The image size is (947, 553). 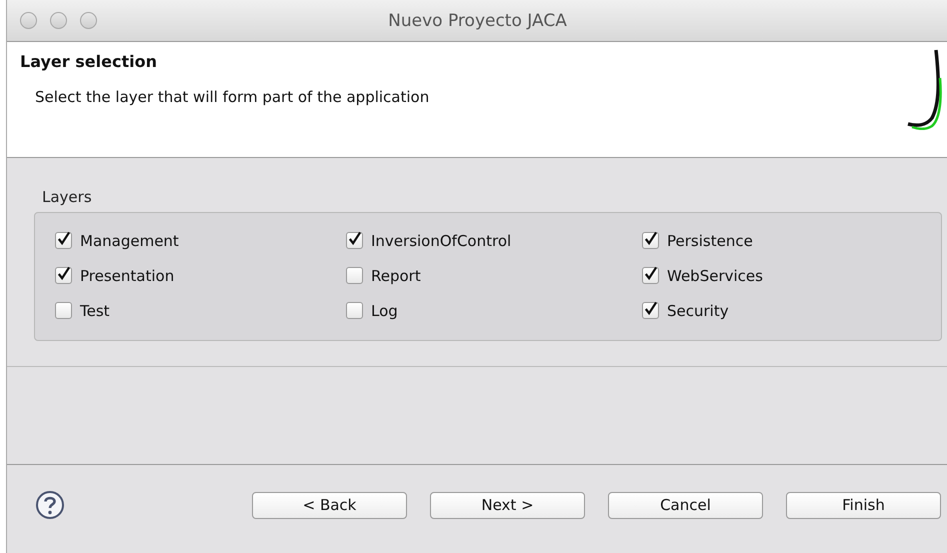 I want to click on checkbox-label: Presentation, so click(x=127, y=275).